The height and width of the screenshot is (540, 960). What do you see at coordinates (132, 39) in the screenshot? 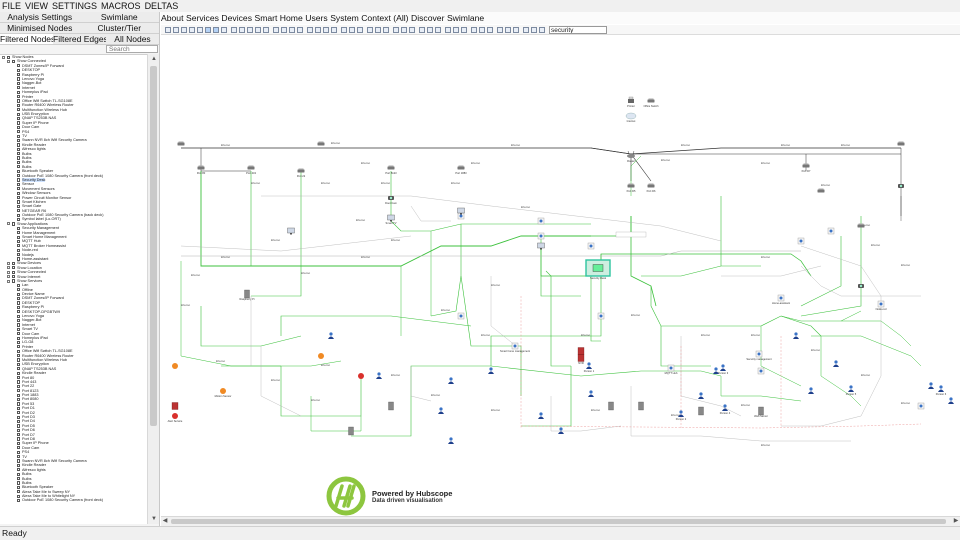
I see `tab-all-nodes: All Nodes` at bounding box center [132, 39].